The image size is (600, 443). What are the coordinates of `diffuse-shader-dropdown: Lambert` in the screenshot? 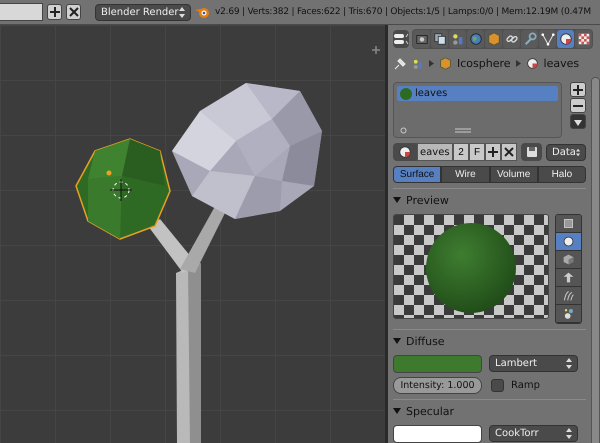 It's located at (533, 363).